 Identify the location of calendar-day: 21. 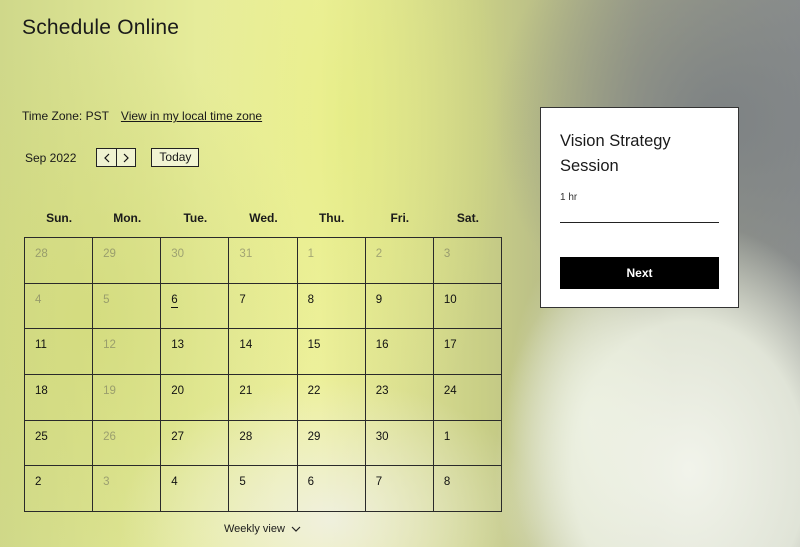
(263, 398).